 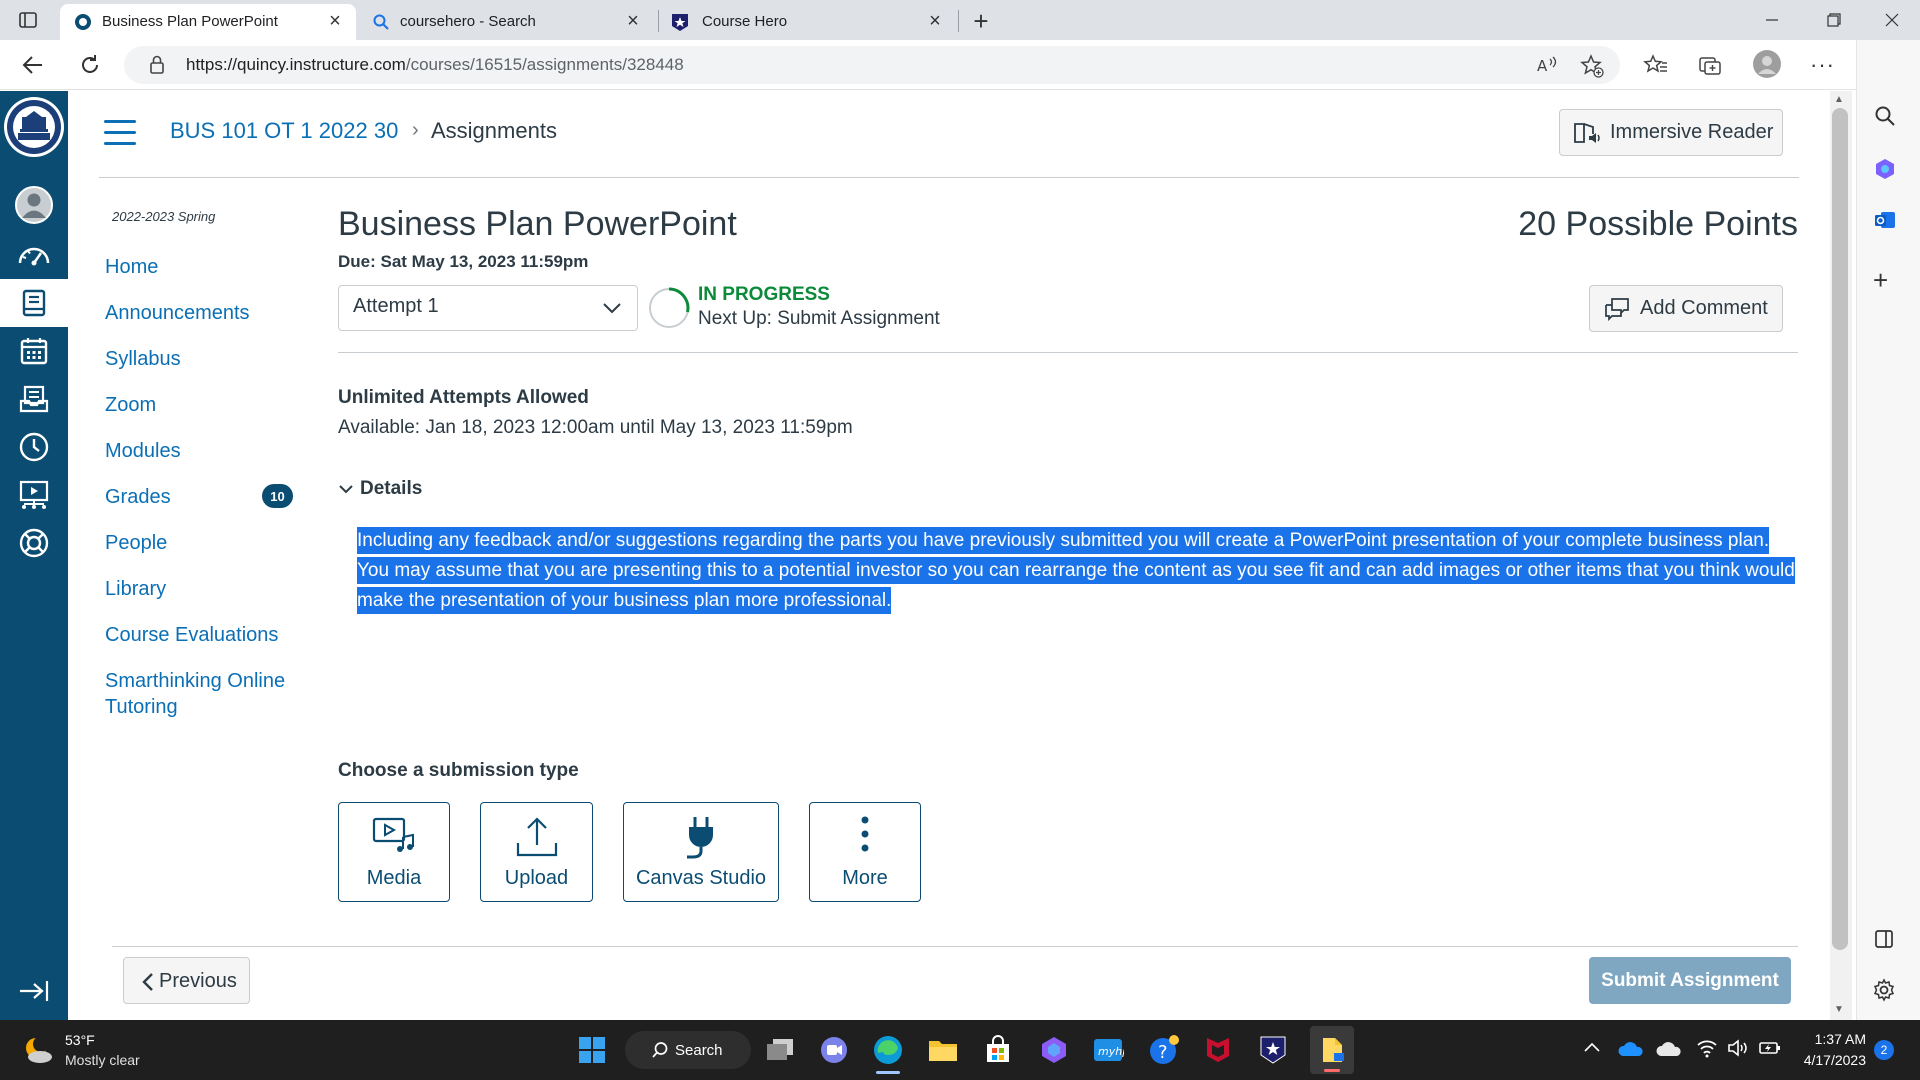 I want to click on tab-actions-icon, so click(x=28, y=20).